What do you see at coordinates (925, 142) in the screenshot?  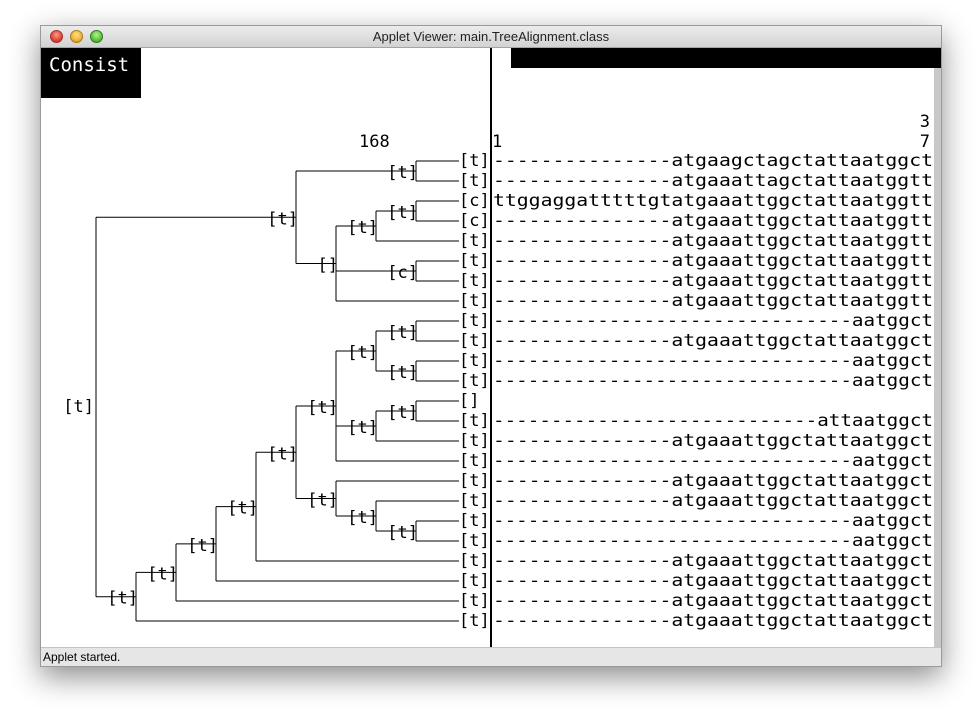 I see `sequence-end-digit-bottom: 7` at bounding box center [925, 142].